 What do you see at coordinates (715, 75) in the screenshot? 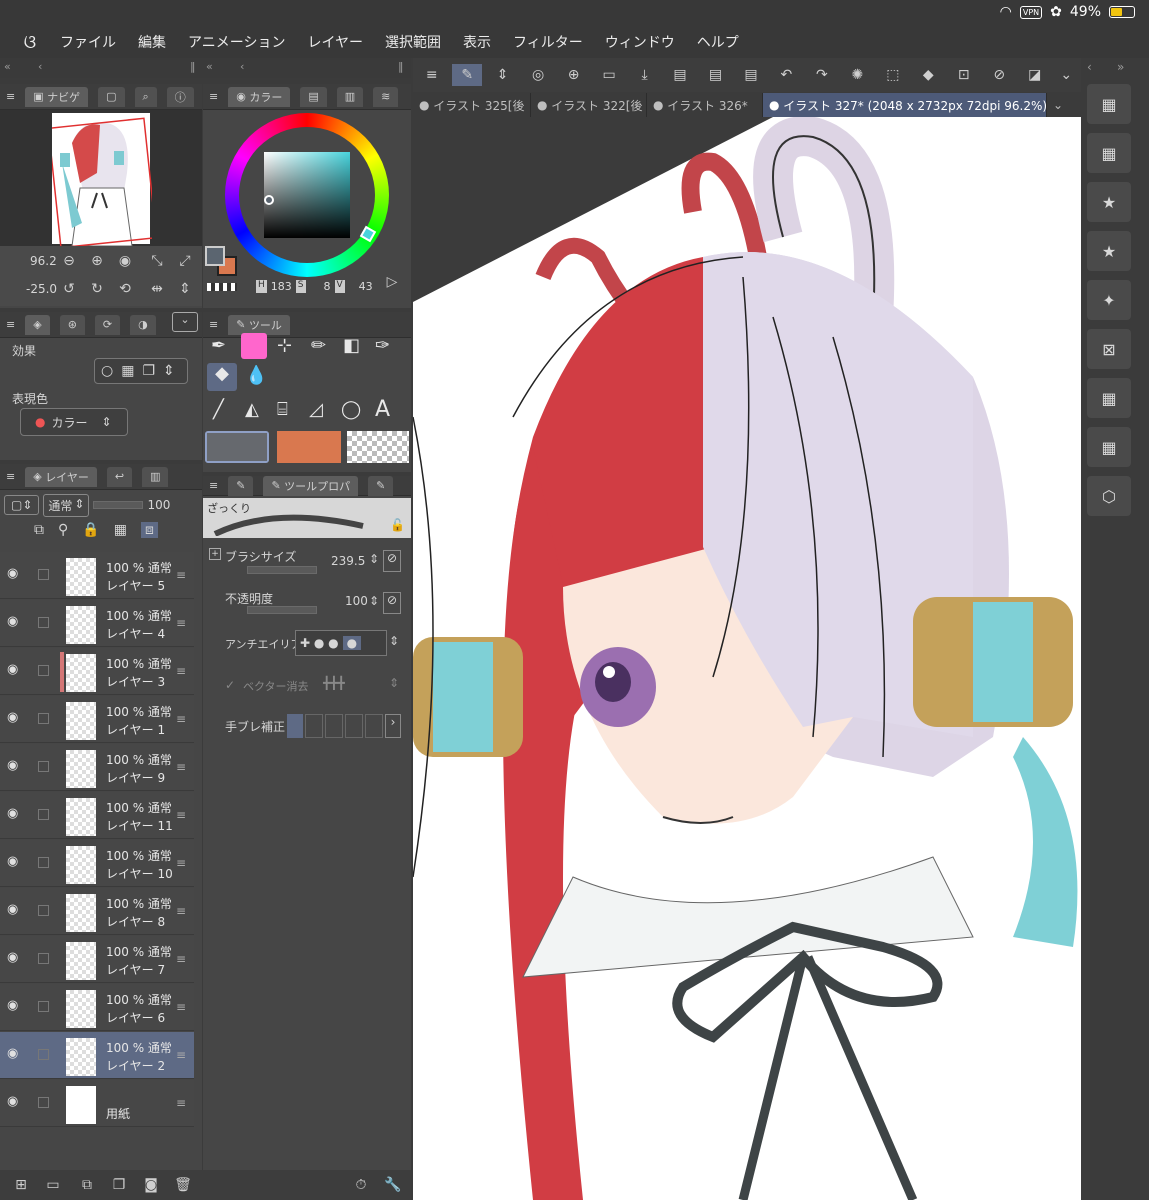
I see `png-icon: ▤` at bounding box center [715, 75].